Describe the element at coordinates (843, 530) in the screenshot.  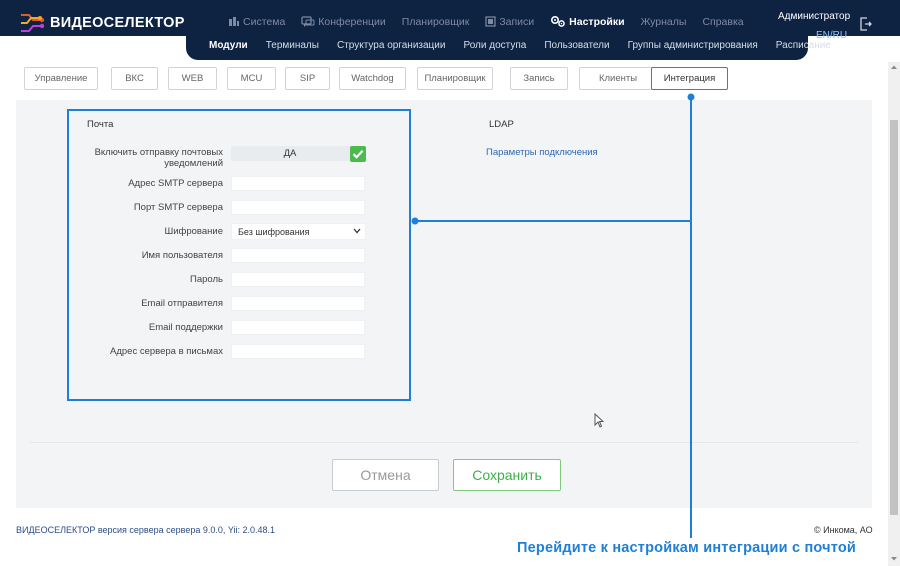
I see `copyright: © Инкома, АО` at that location.